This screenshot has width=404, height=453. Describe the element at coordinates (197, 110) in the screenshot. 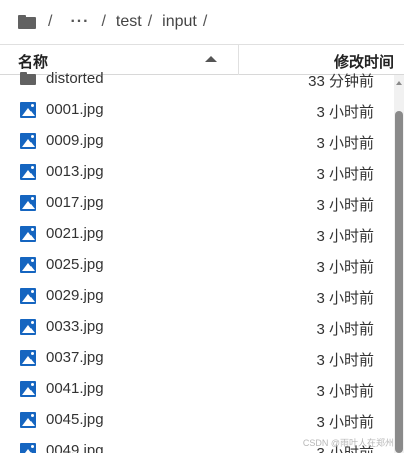

I see `file-row: 0001.jpg 3 小时前` at that location.